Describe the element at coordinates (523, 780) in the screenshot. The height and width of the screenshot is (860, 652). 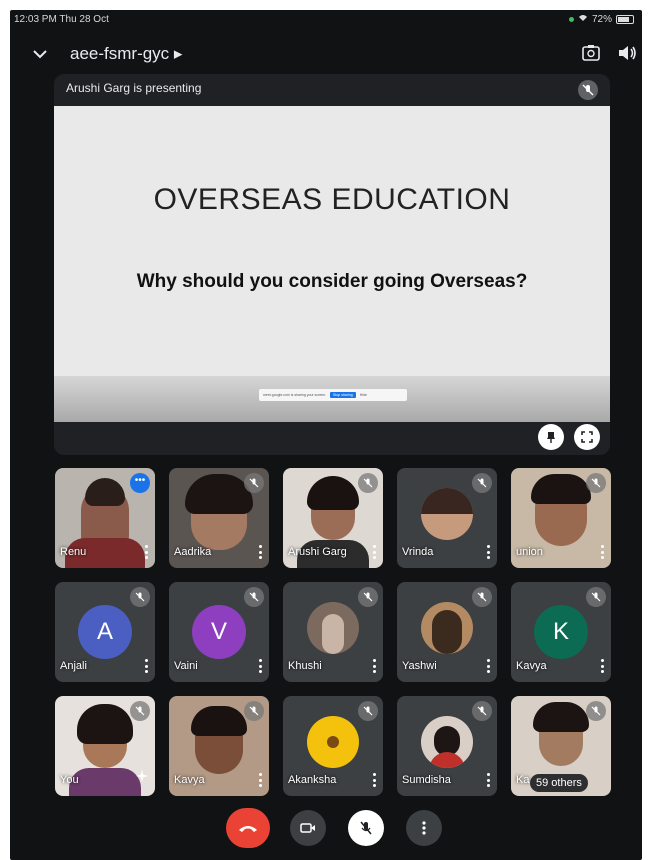
I see `participant-name: Ka` at that location.